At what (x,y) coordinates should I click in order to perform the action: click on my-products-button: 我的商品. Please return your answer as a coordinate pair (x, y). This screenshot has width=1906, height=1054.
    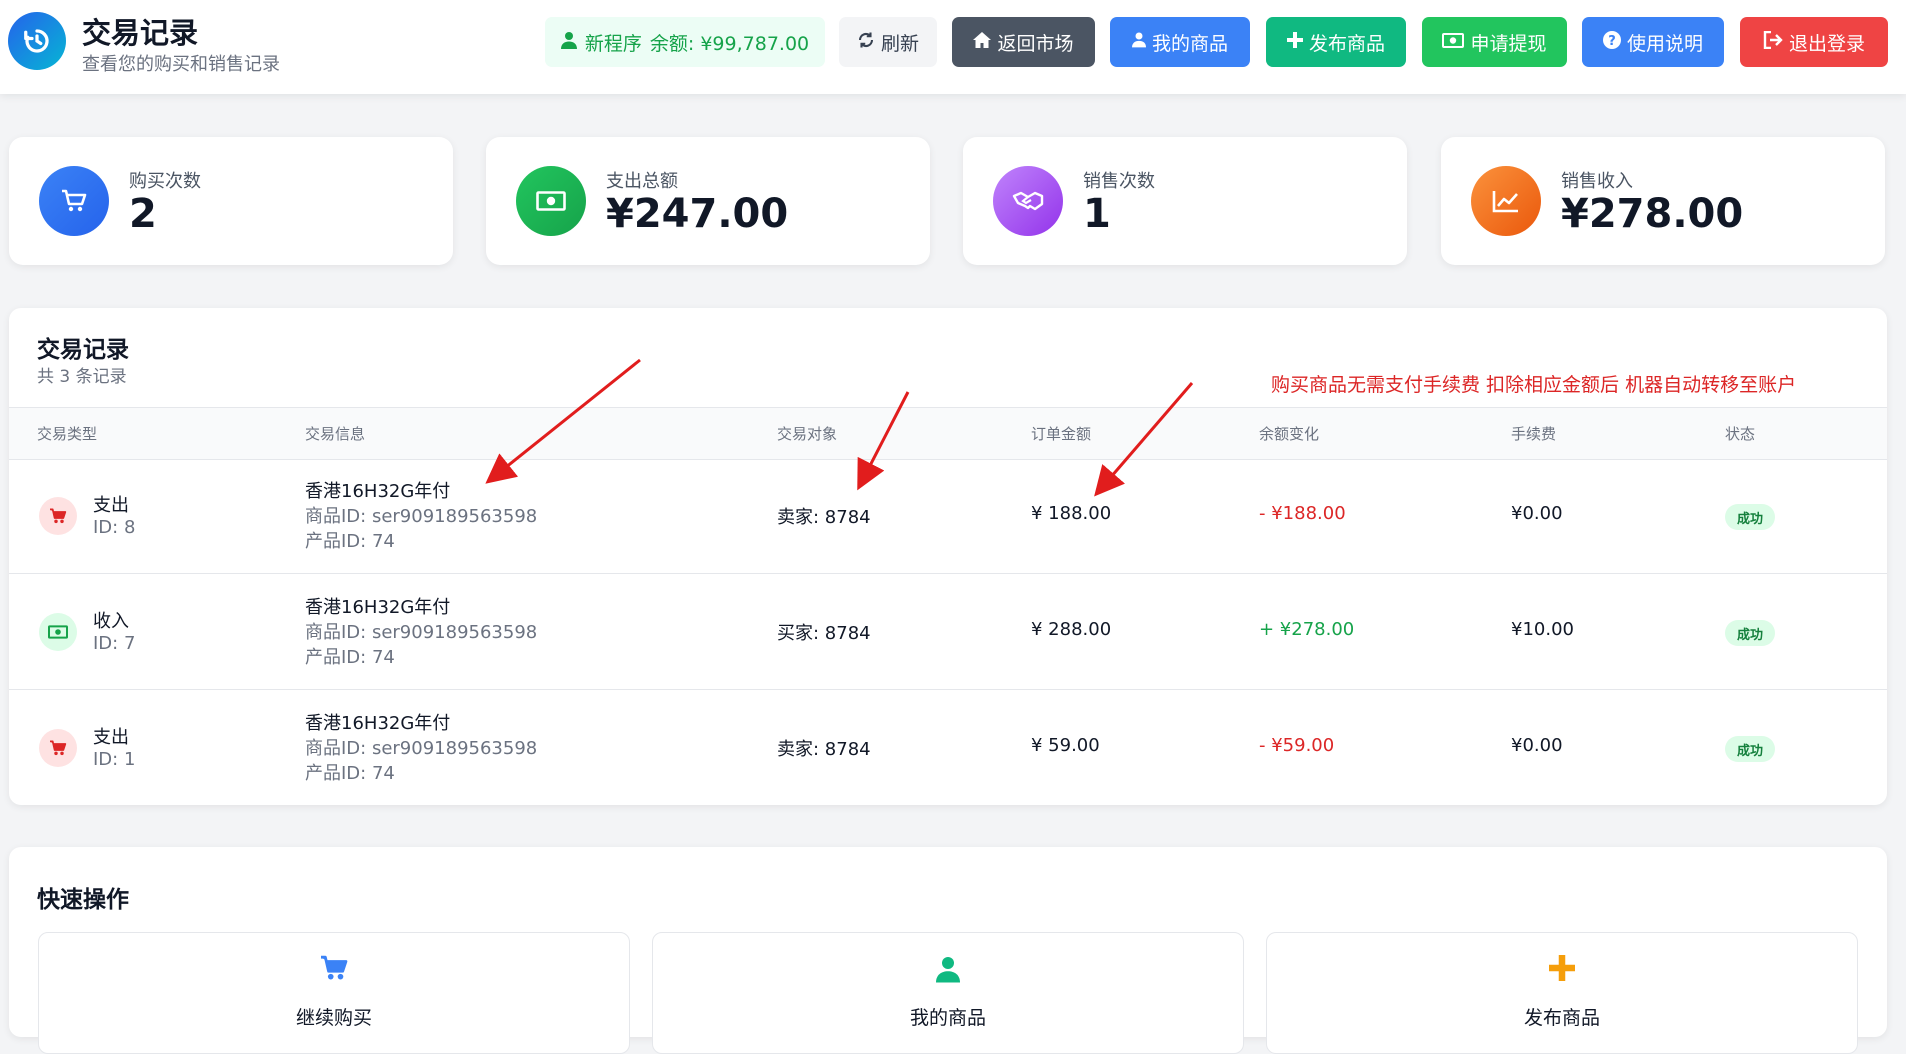
    Looking at the image, I should click on (1180, 42).